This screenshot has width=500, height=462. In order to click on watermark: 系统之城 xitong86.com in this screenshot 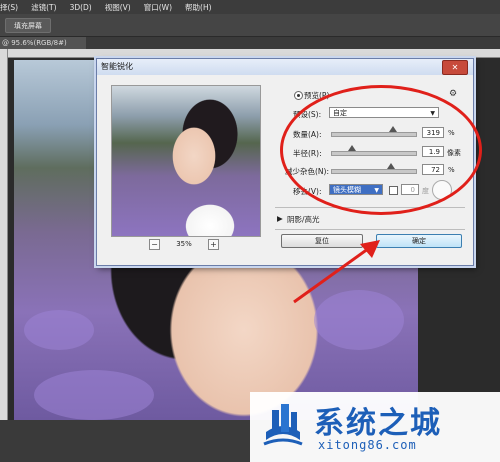, I will do `click(375, 427)`.